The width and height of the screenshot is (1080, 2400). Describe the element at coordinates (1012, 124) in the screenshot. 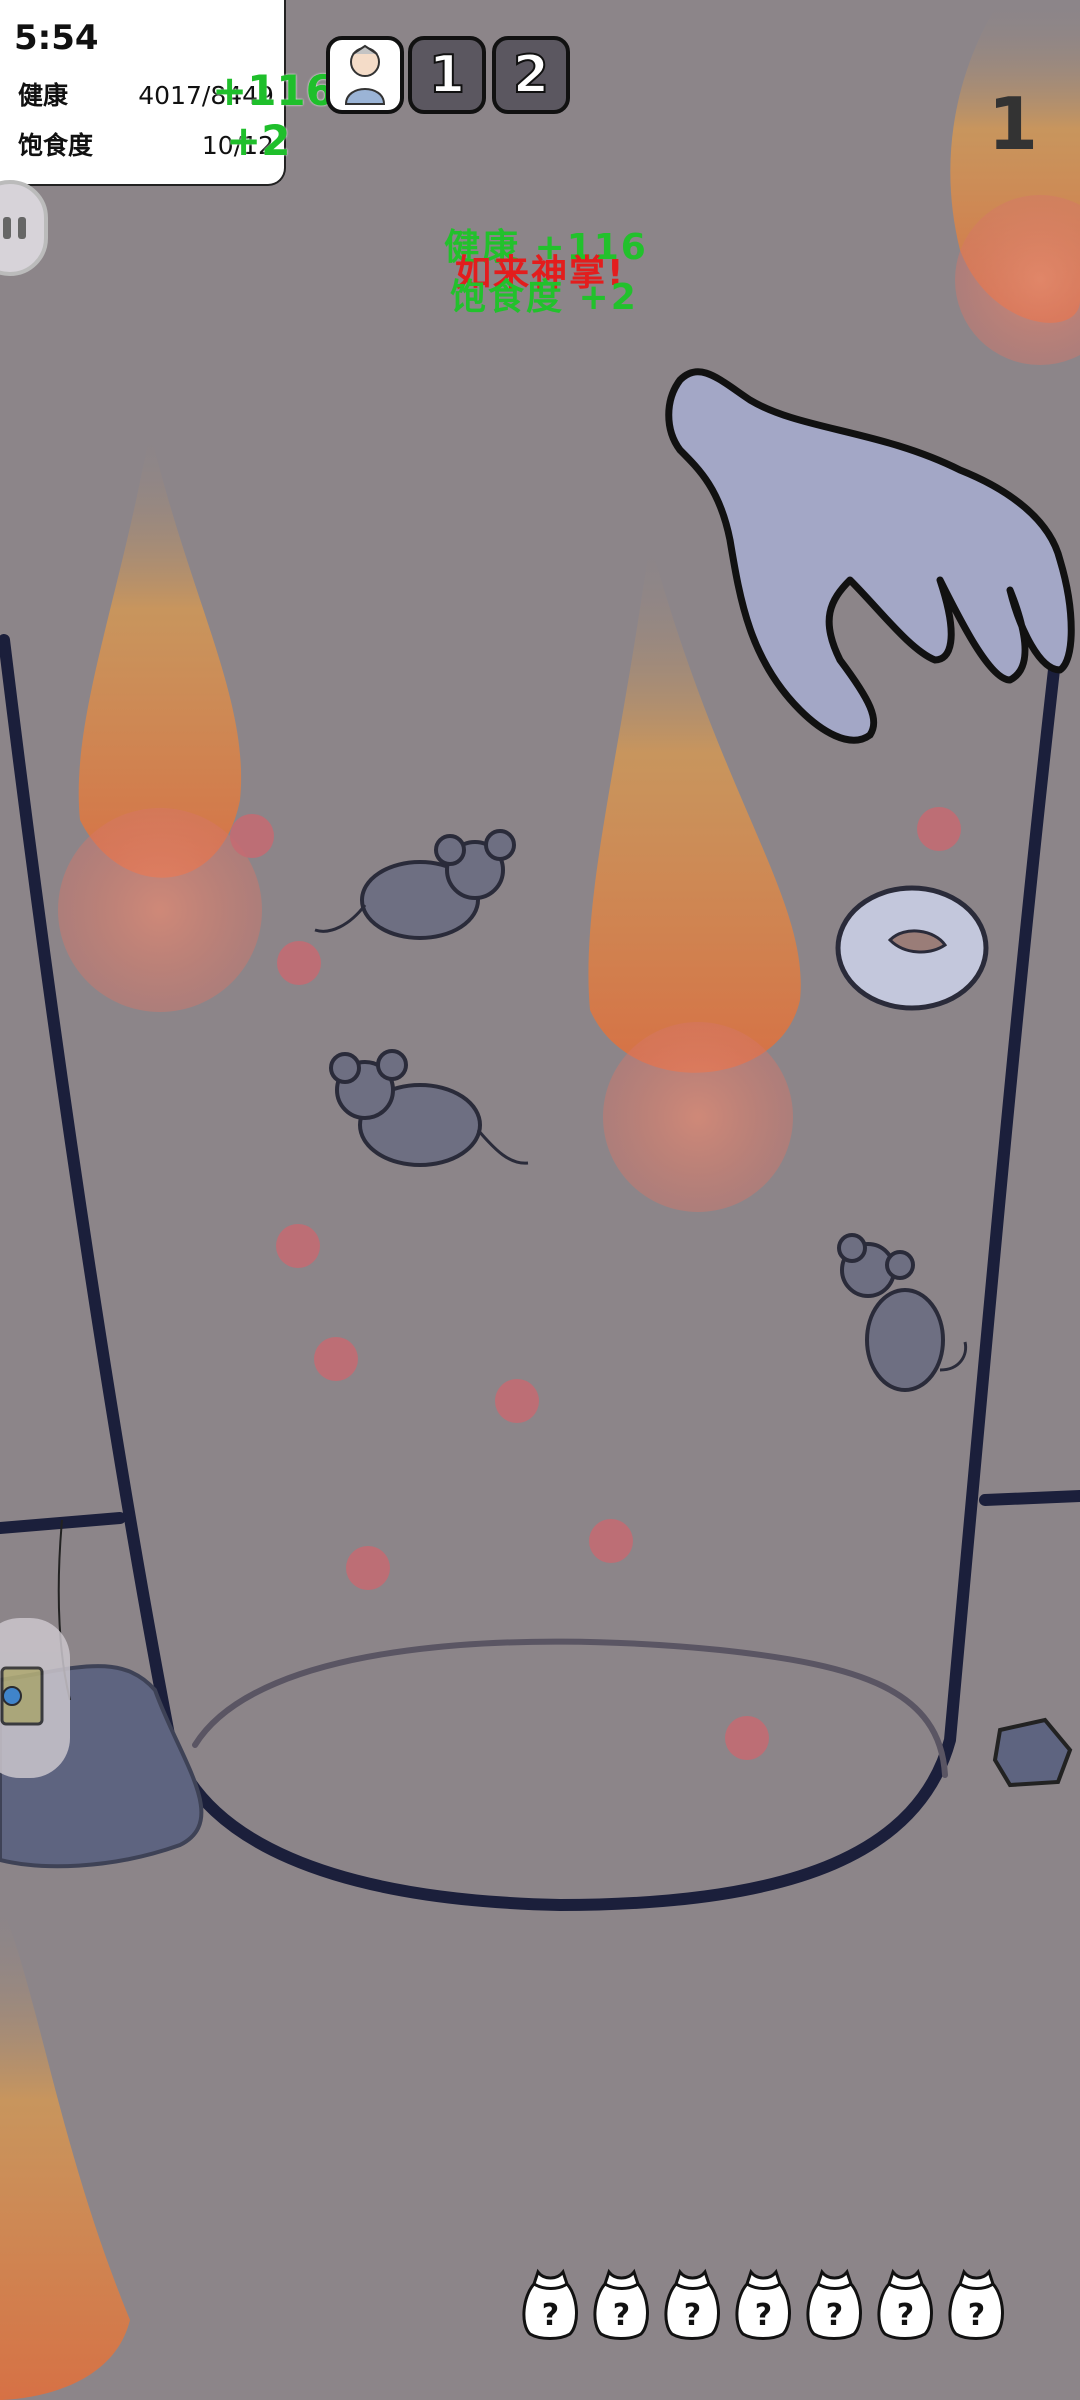

I see `round-number: 1` at that location.